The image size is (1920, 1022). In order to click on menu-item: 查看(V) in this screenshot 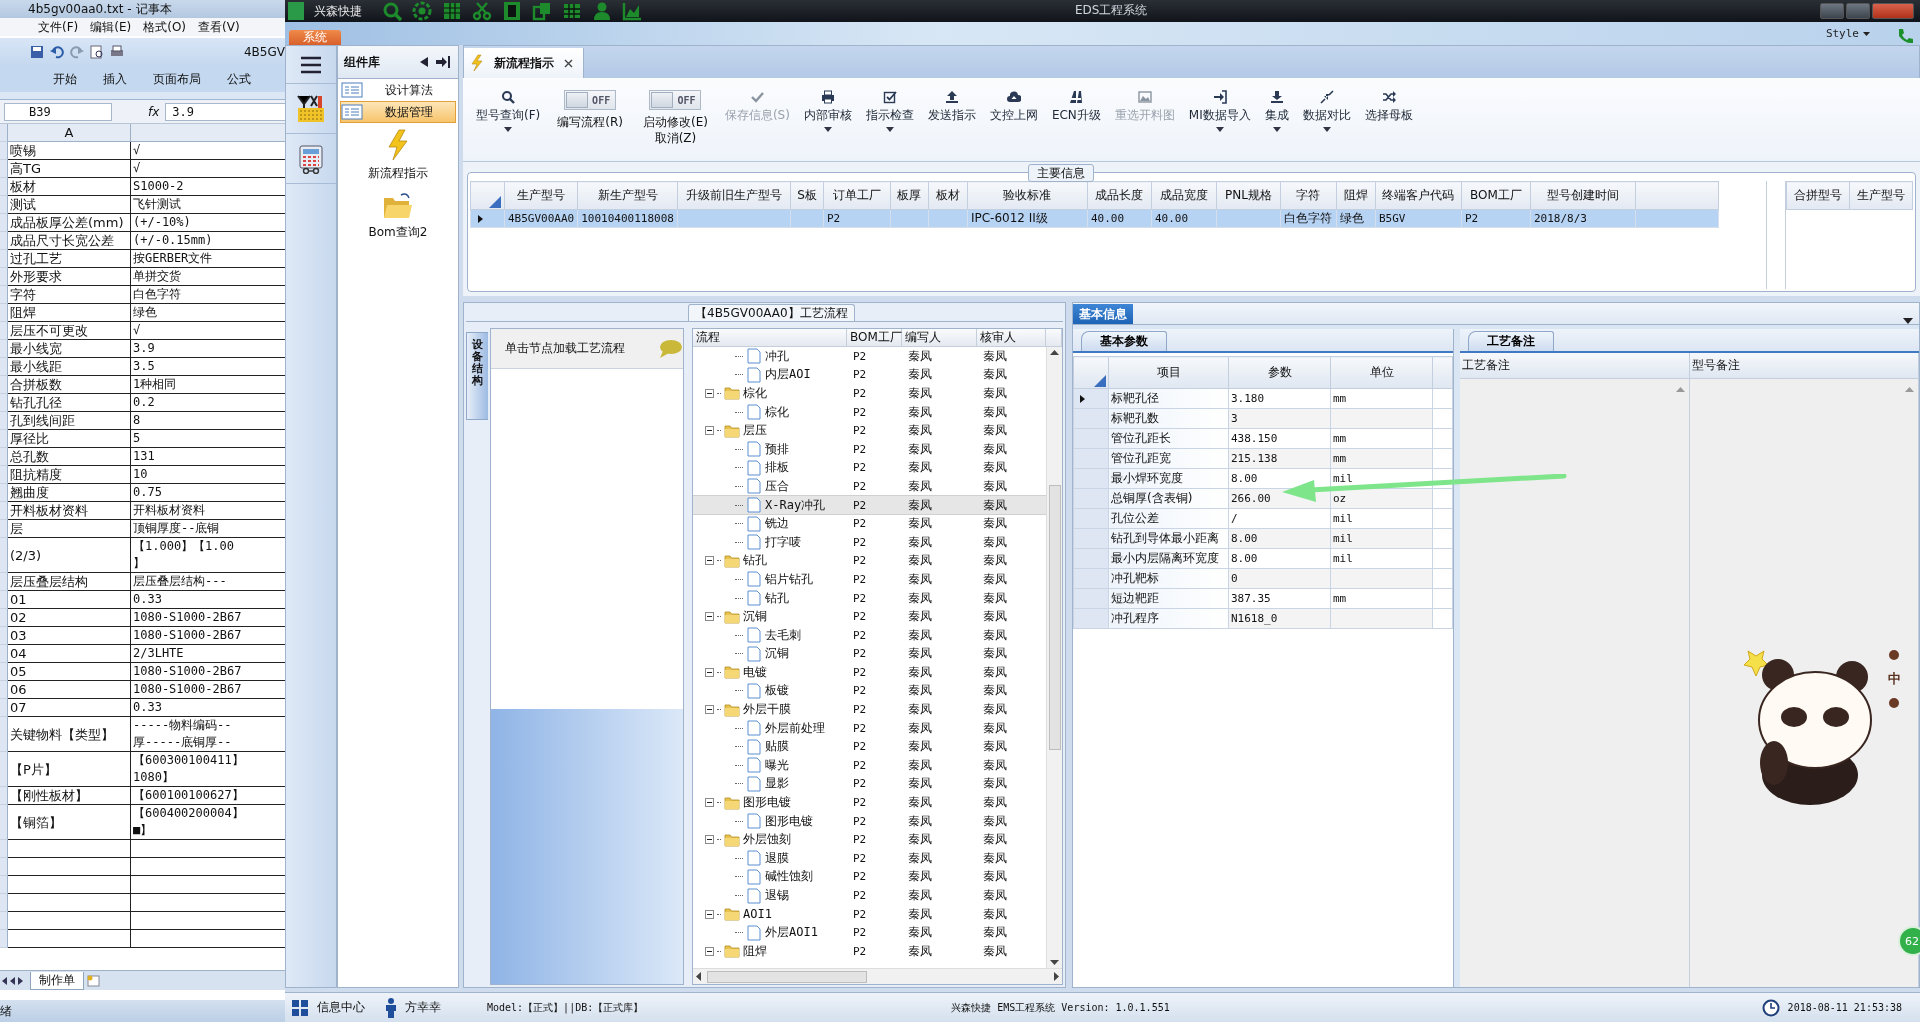, I will do `click(219, 27)`.